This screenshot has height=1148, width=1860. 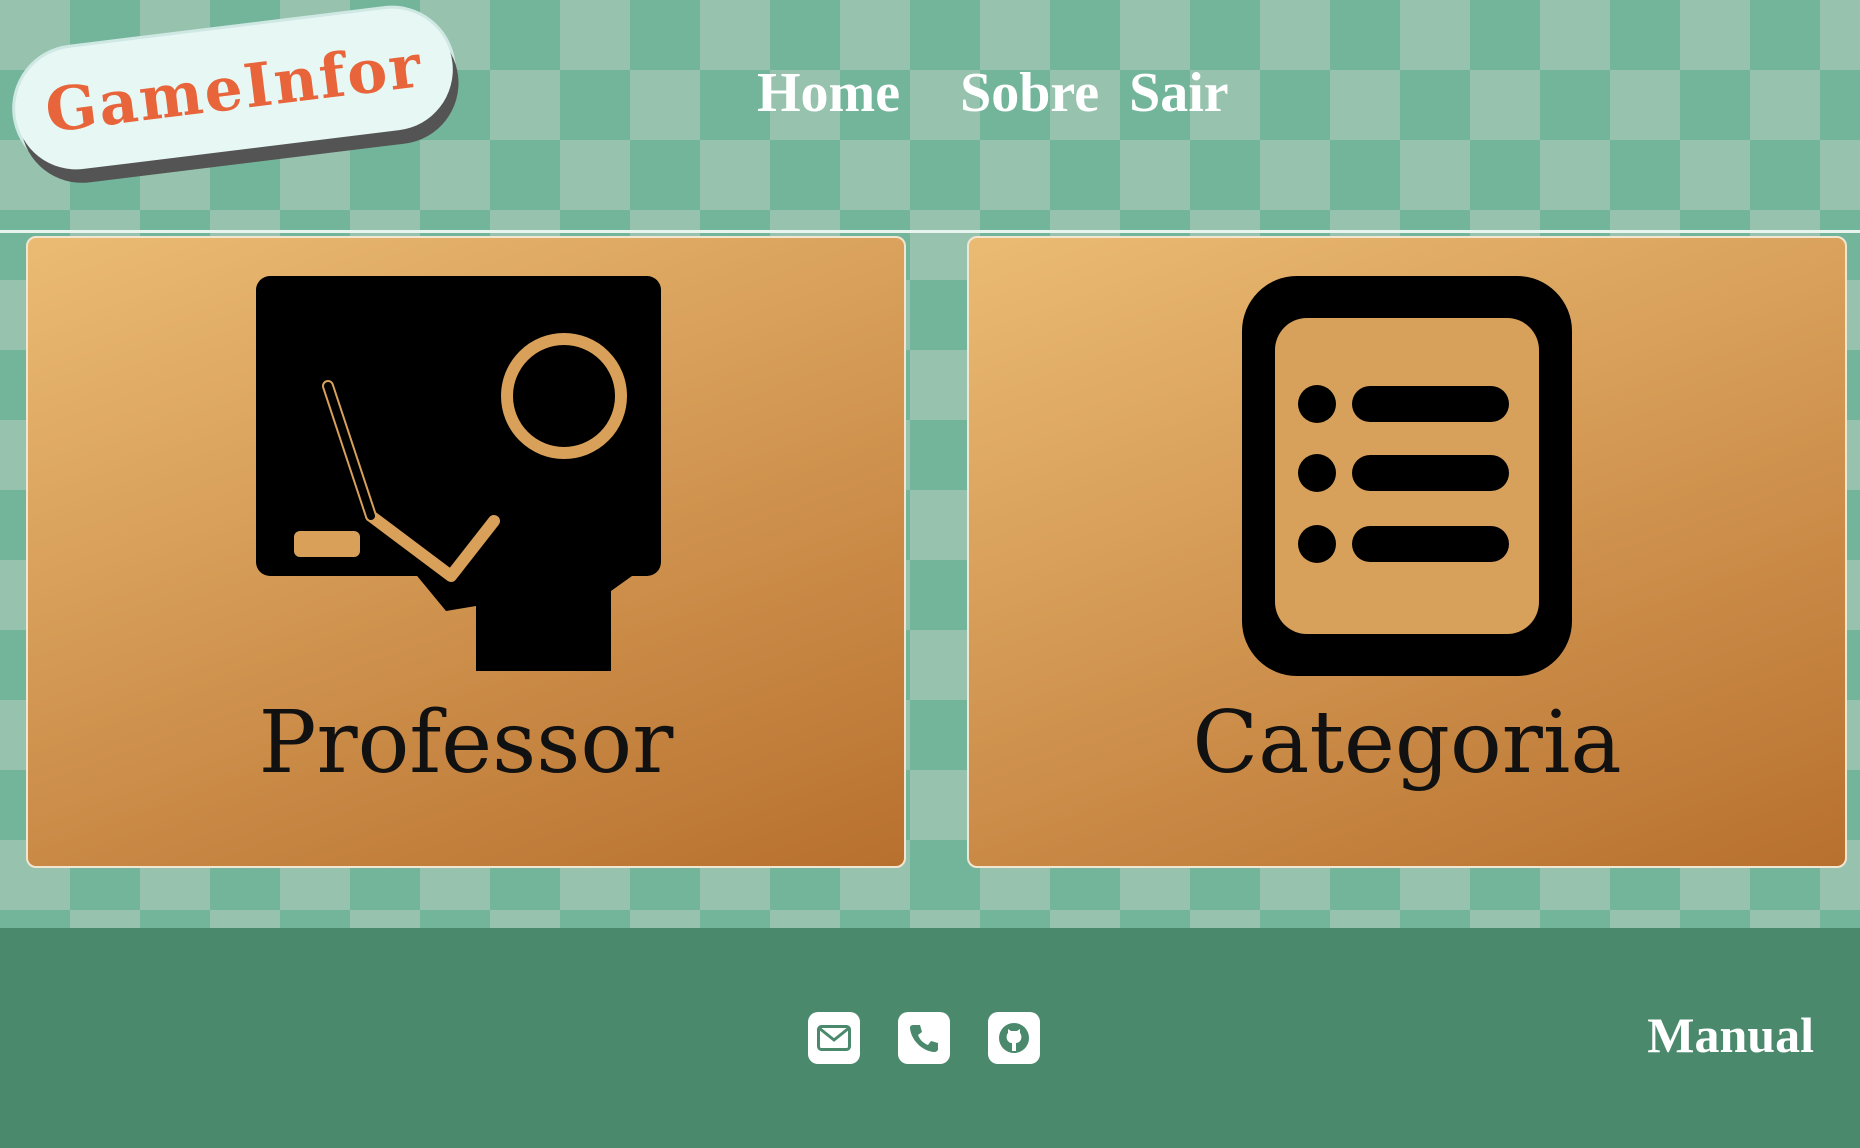 I want to click on phone-icon, so click(x=924, y=1038).